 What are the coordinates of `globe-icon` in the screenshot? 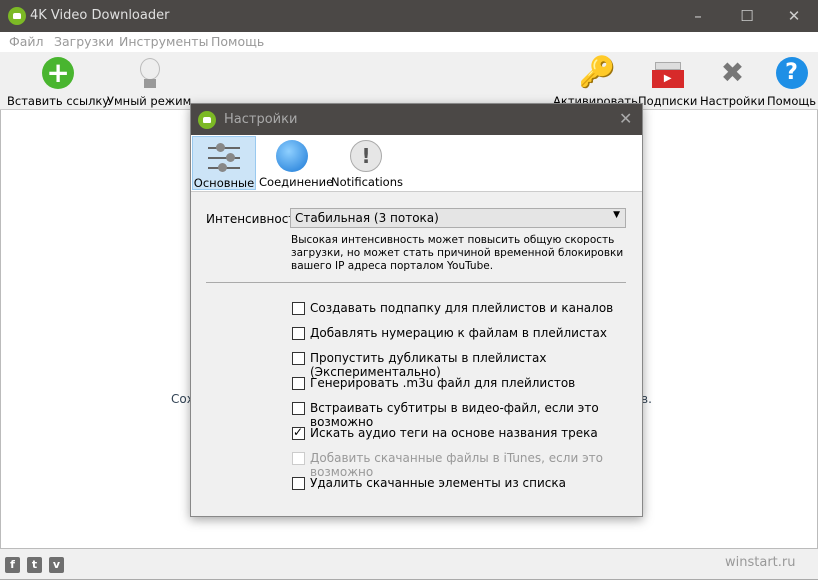 It's located at (292, 156).